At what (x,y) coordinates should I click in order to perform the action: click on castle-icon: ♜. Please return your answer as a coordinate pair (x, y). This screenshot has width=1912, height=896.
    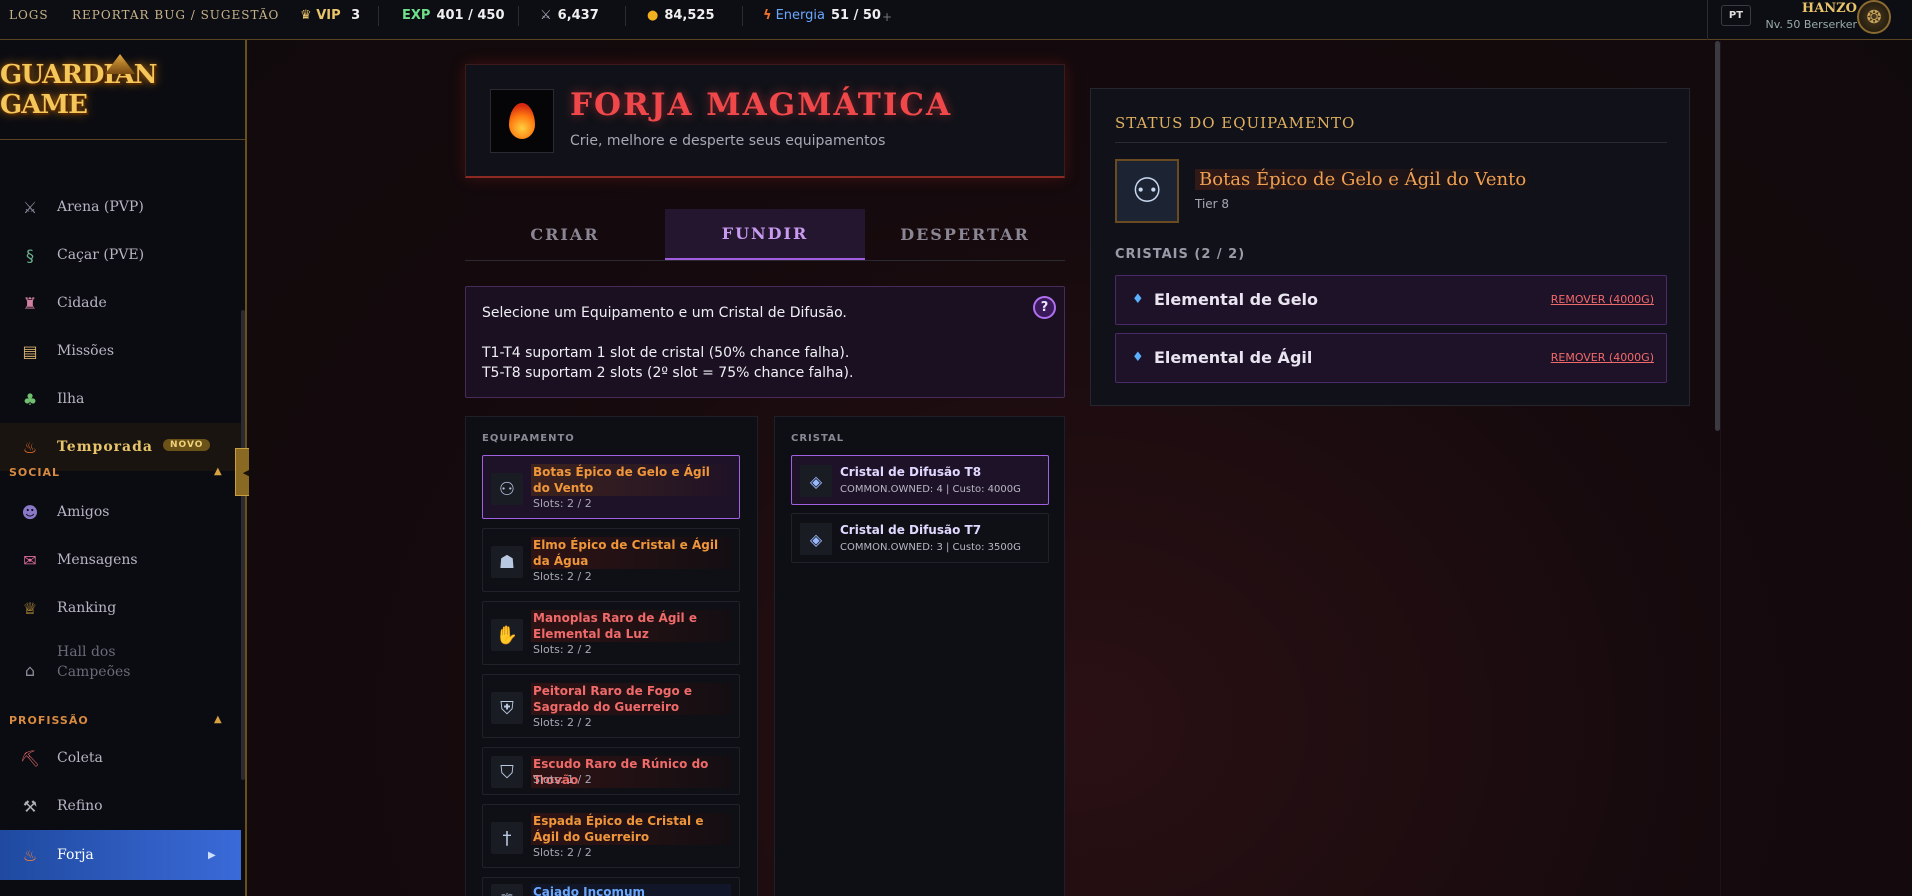
    Looking at the image, I should click on (30, 303).